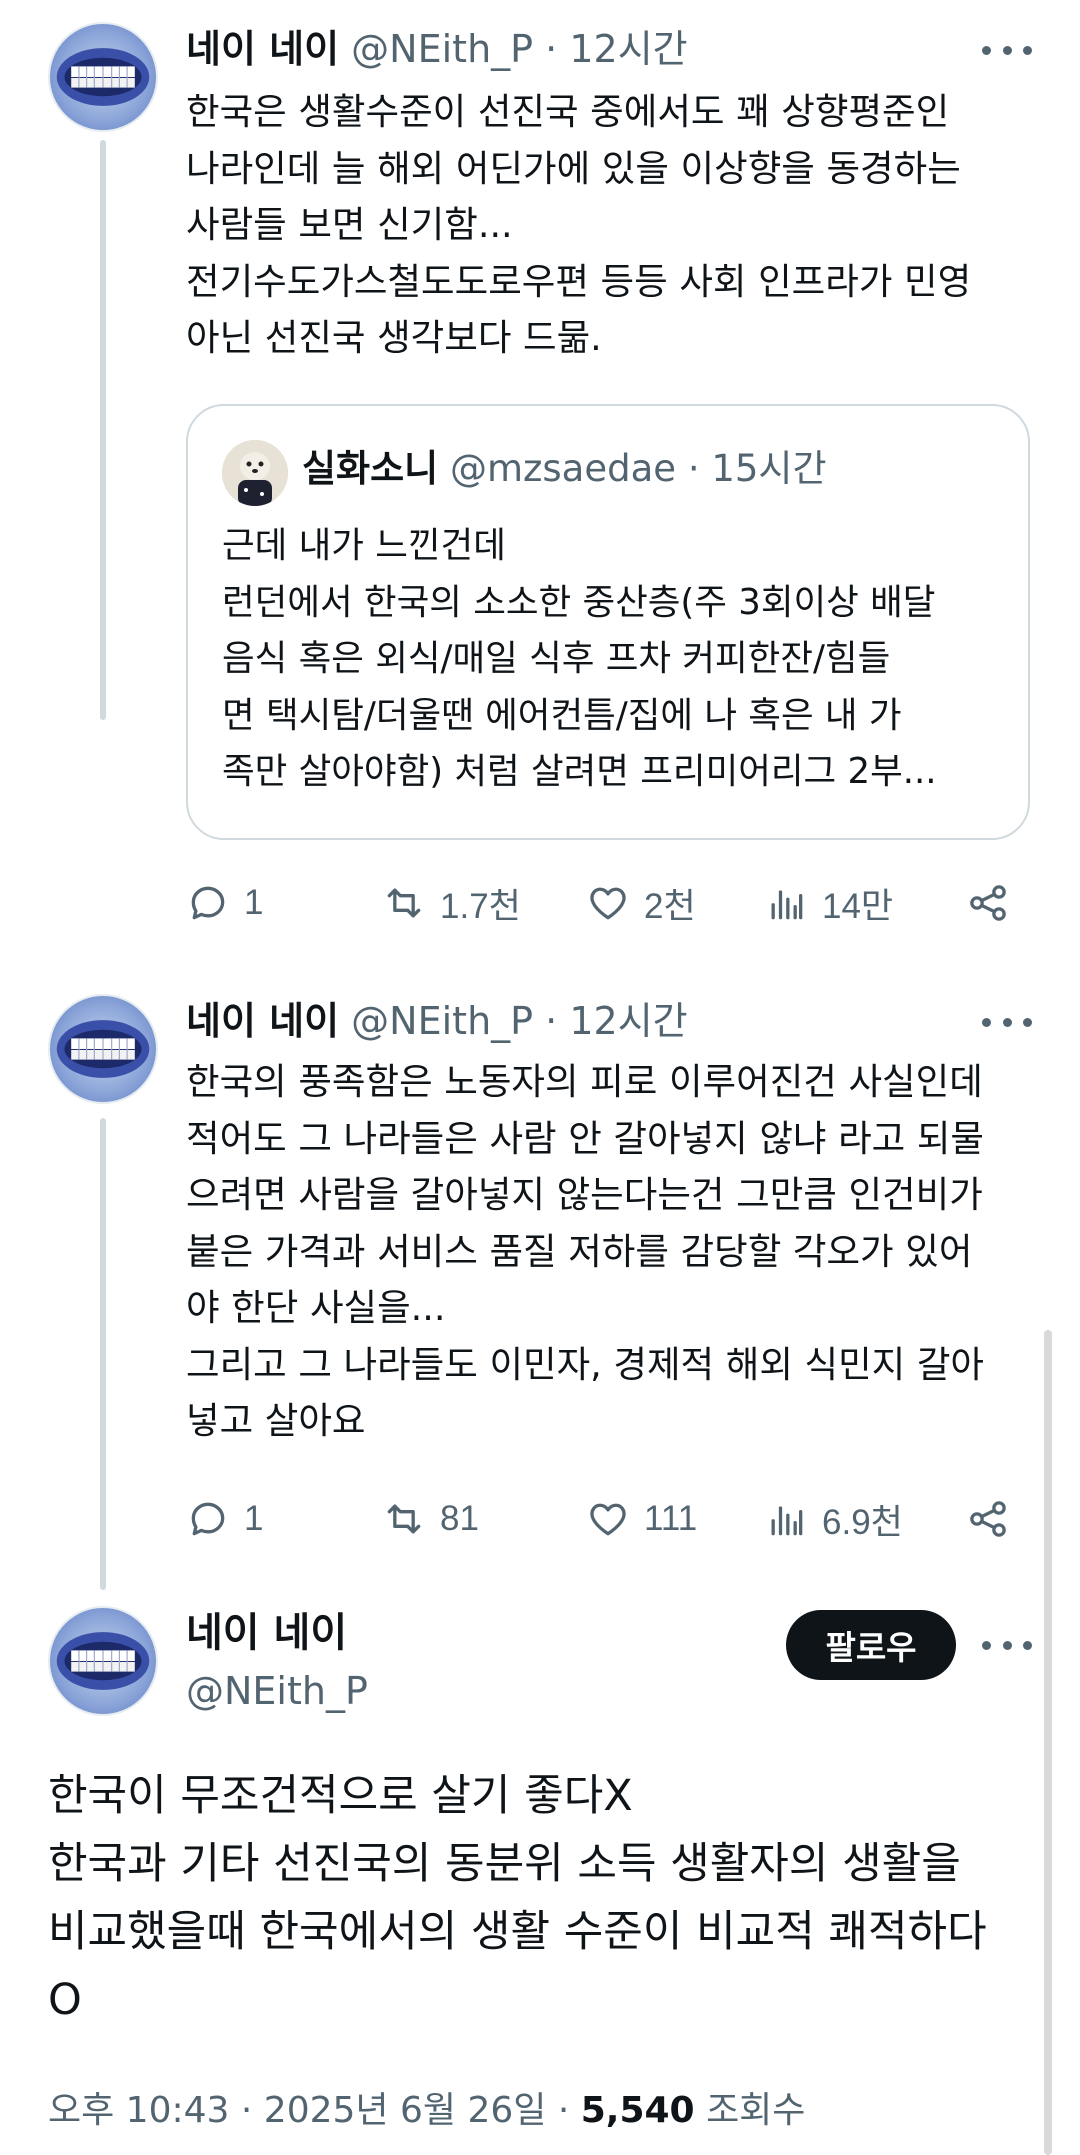 Image resolution: width=1080 pixels, height=2155 pixels. Describe the element at coordinates (641, 903) in the screenshot. I see `like-button: 2천` at that location.